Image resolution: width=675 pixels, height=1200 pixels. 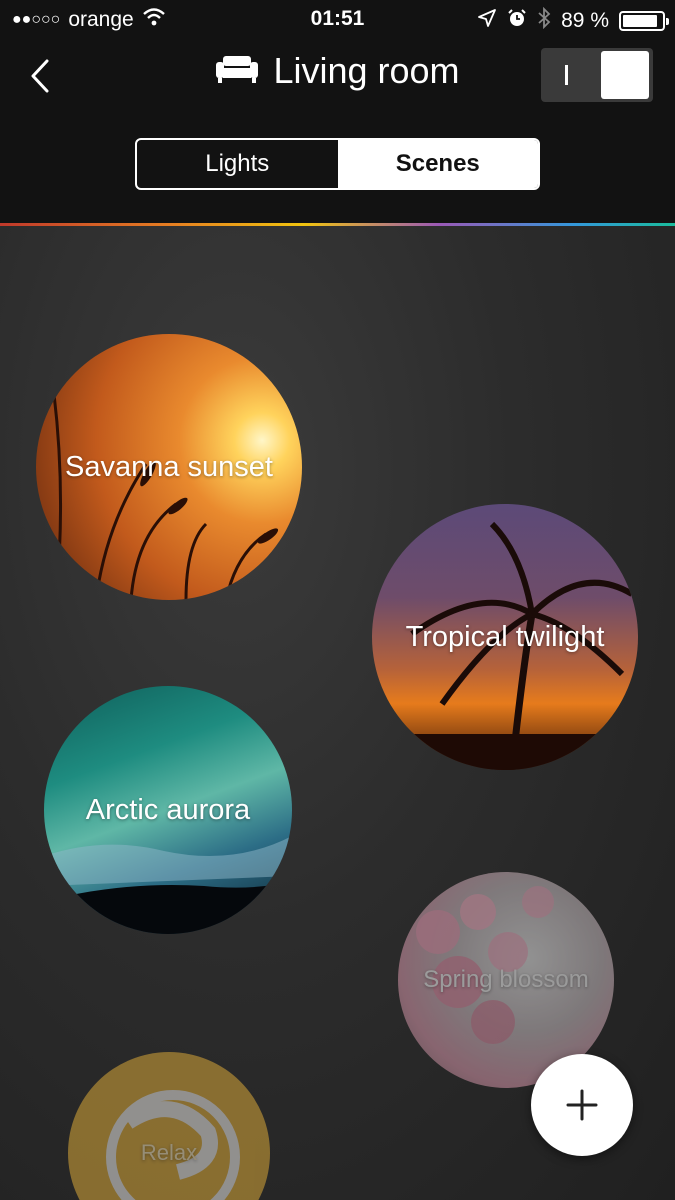 I want to click on tab-scenes: Scenes, so click(x=437, y=164).